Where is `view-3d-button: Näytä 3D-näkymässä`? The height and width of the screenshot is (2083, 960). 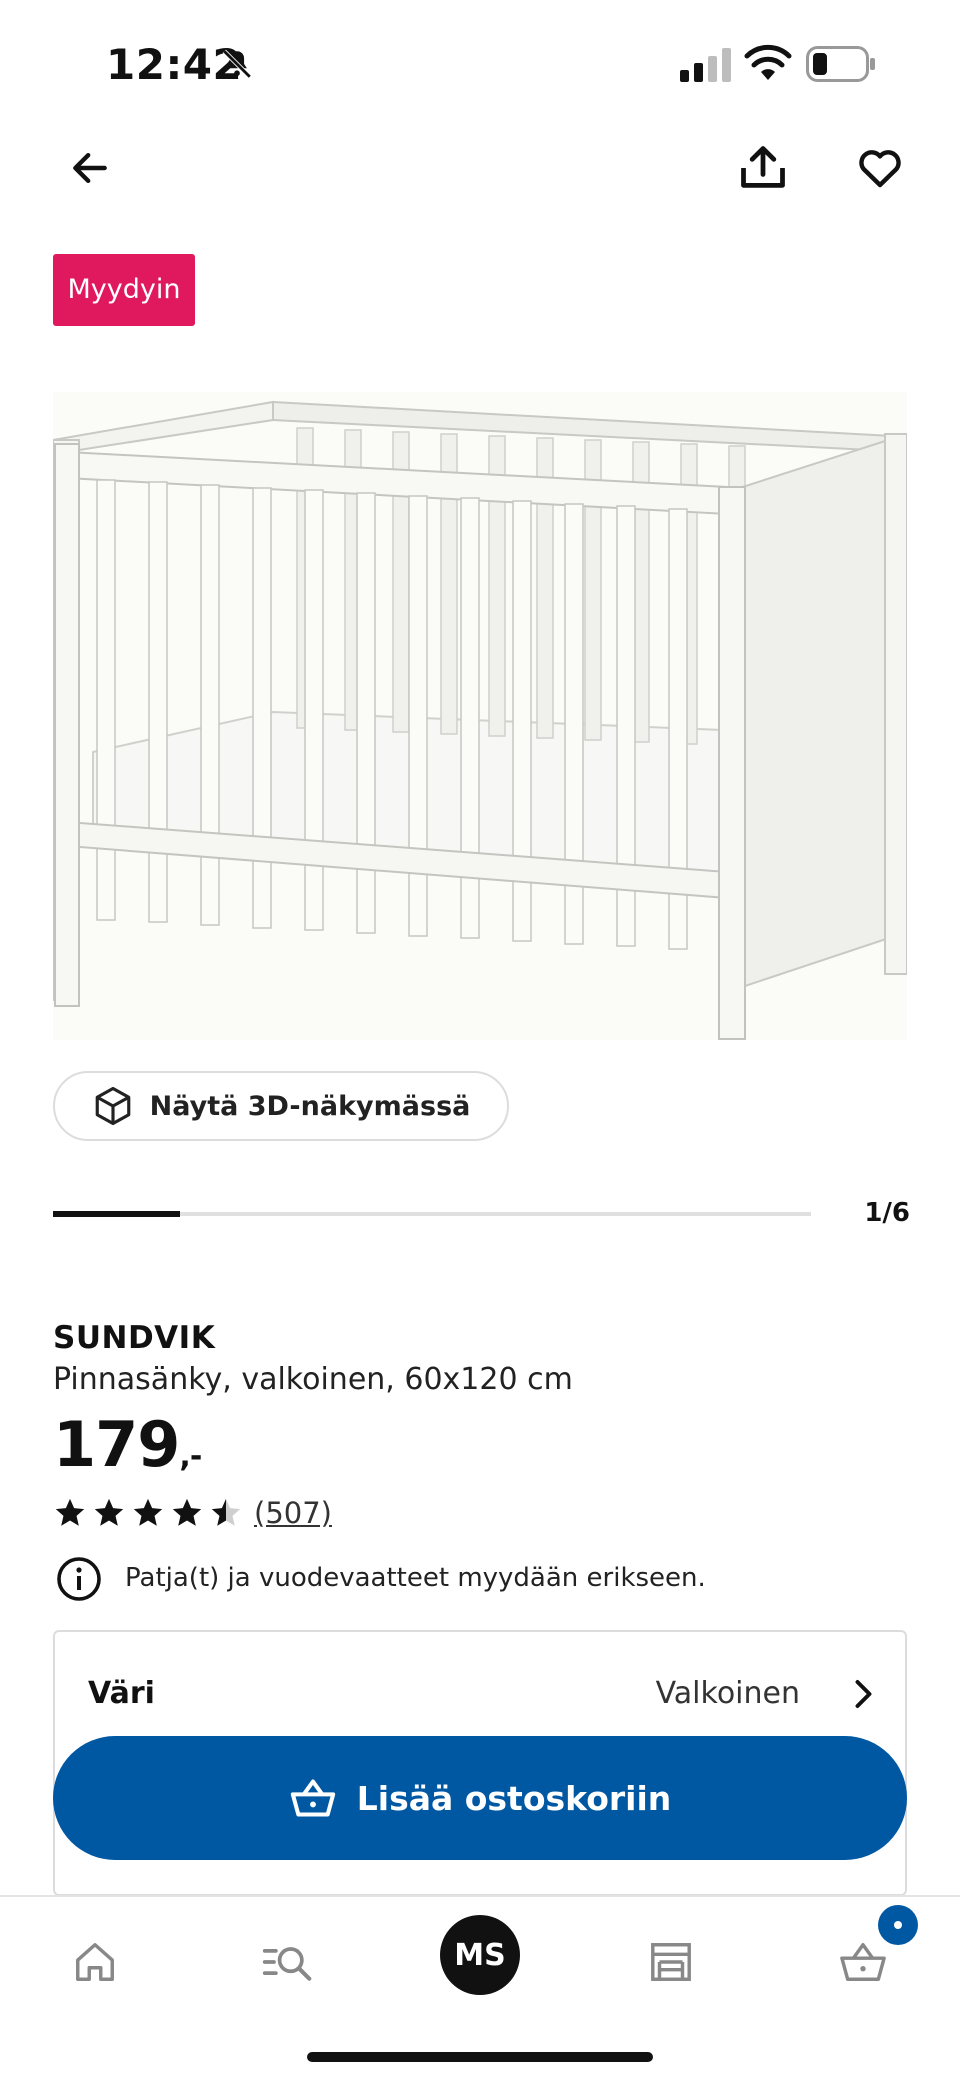
view-3d-button: Näytä 3D-näkymässä is located at coordinates (281, 1106).